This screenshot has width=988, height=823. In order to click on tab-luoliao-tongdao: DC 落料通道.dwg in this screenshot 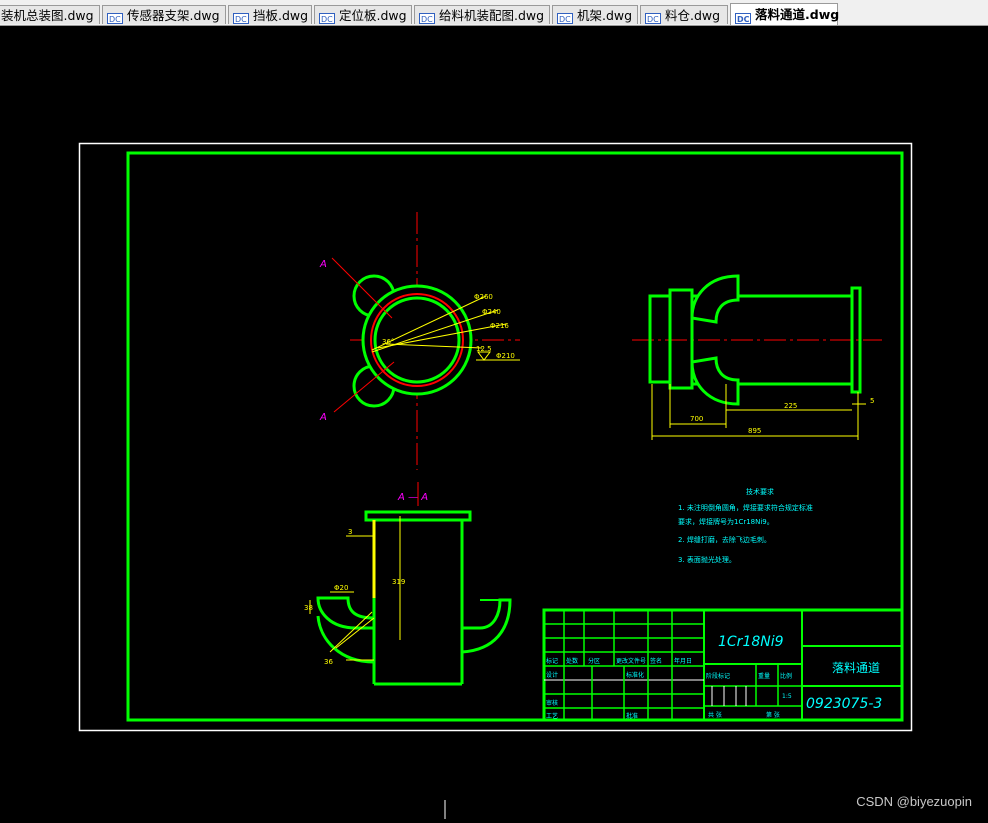, I will do `click(785, 14)`.